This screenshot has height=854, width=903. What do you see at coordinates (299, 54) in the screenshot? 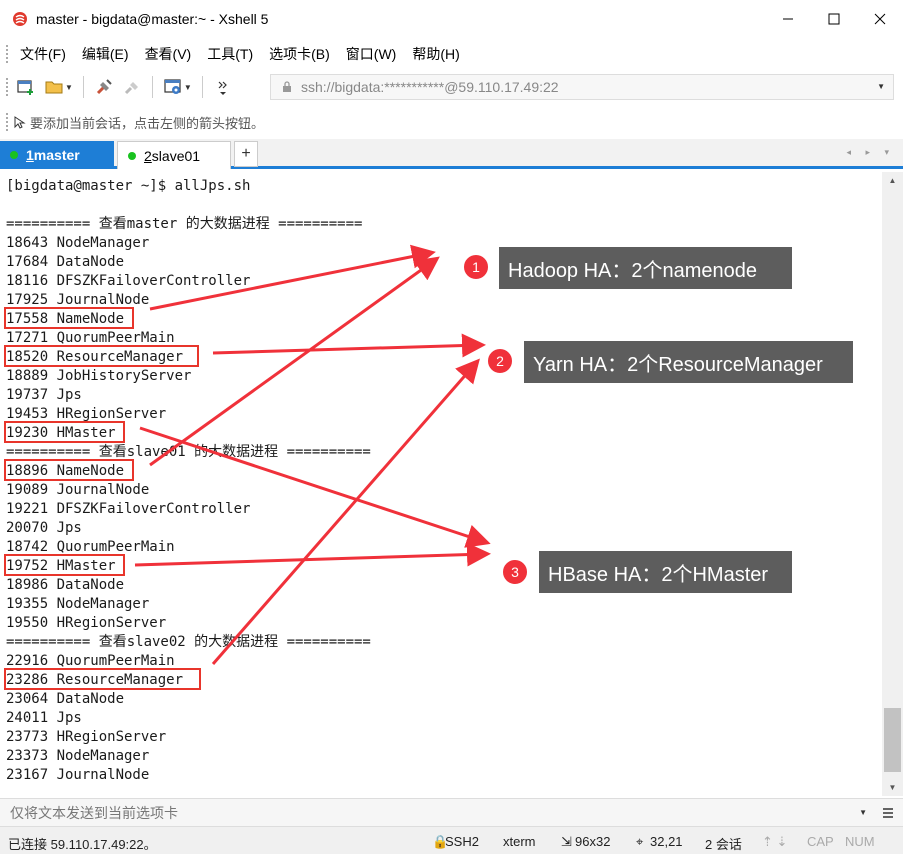
I see `menu-tabs: 选项卡(B)` at bounding box center [299, 54].